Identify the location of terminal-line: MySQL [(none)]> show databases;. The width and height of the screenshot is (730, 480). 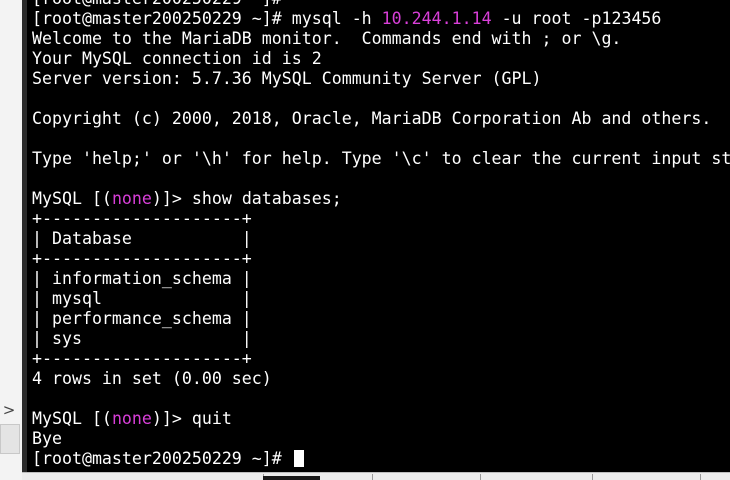
(381, 199).